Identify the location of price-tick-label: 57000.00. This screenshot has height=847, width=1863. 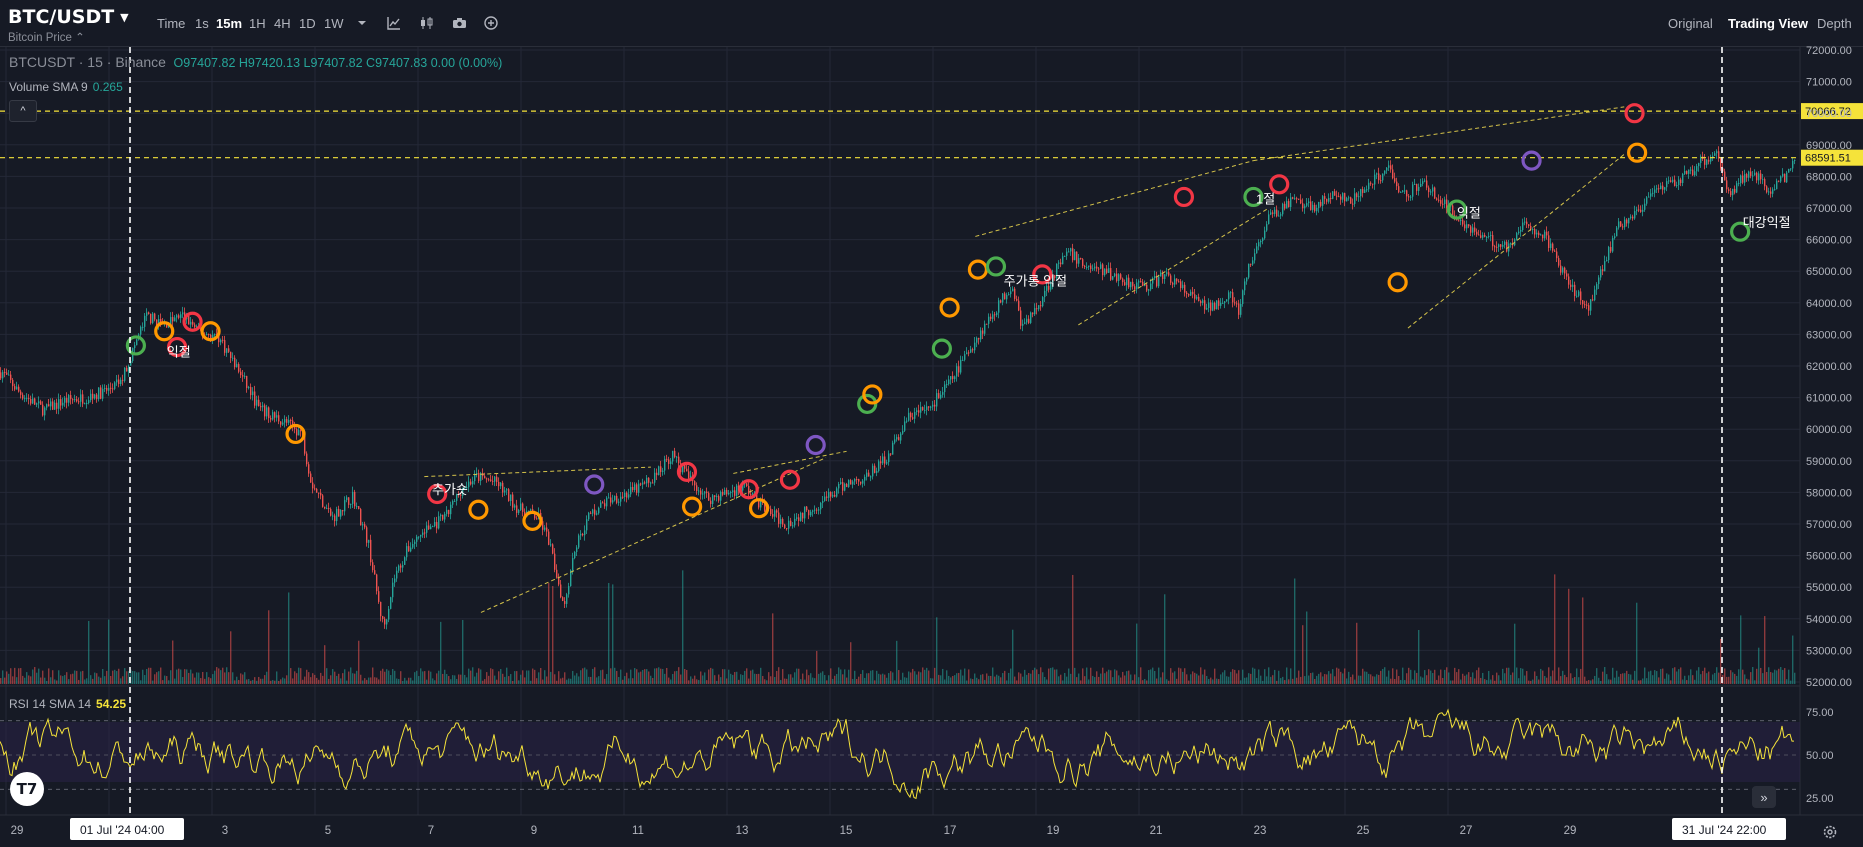
(1829, 525).